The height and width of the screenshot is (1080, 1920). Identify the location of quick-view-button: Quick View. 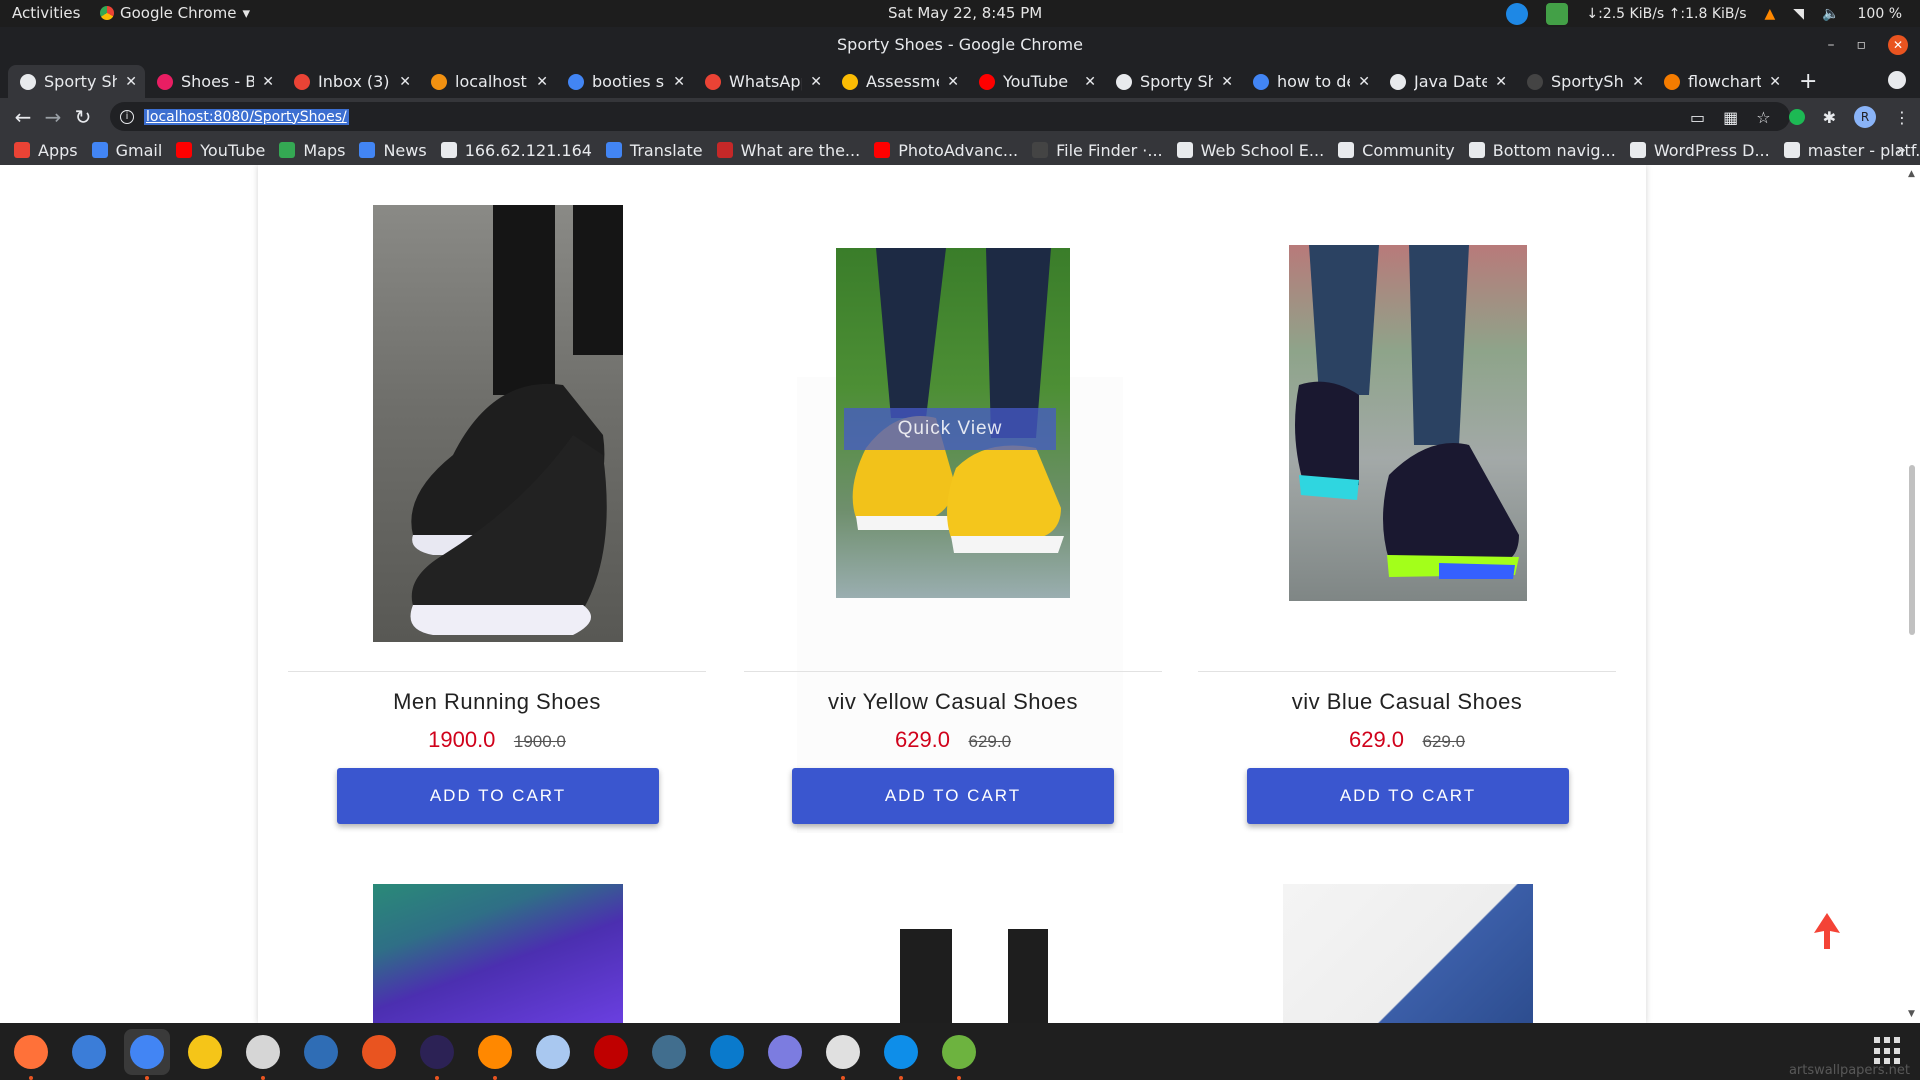
(950, 429).